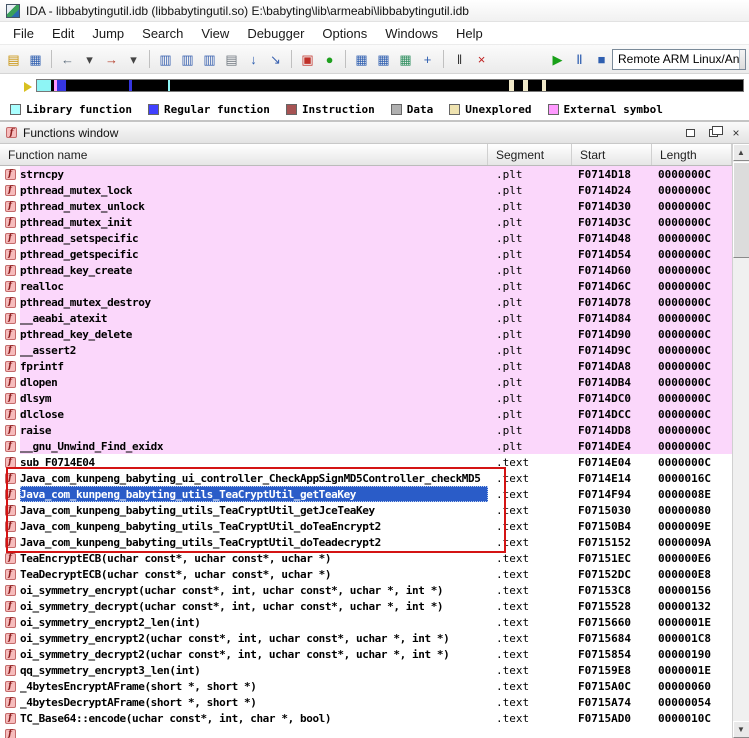  What do you see at coordinates (612, 334) in the screenshot?
I see `function-start: F0714D90` at bounding box center [612, 334].